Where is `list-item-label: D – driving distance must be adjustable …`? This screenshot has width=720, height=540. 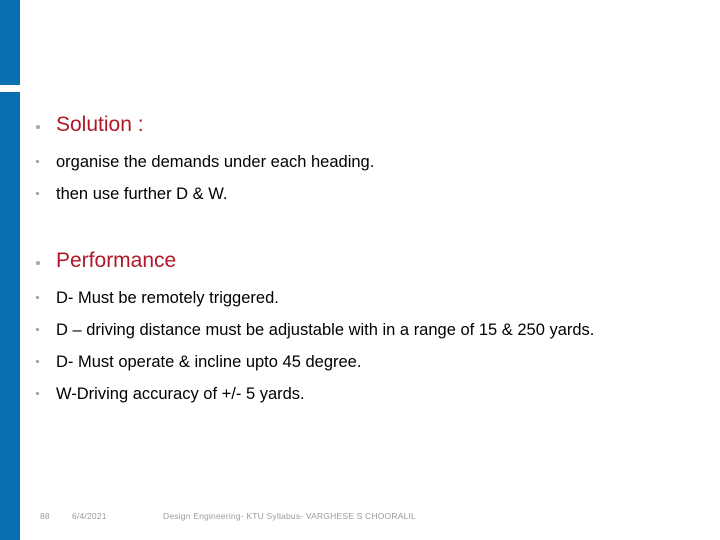 list-item-label: D – driving distance must be adjustable … is located at coordinates (325, 330).